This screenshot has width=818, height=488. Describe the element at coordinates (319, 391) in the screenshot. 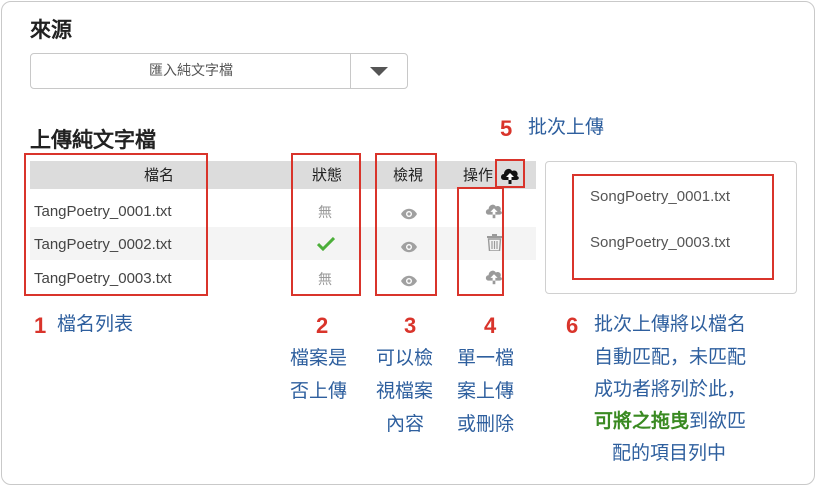

I see `annotation-text-2-line2: 否上傳` at that location.